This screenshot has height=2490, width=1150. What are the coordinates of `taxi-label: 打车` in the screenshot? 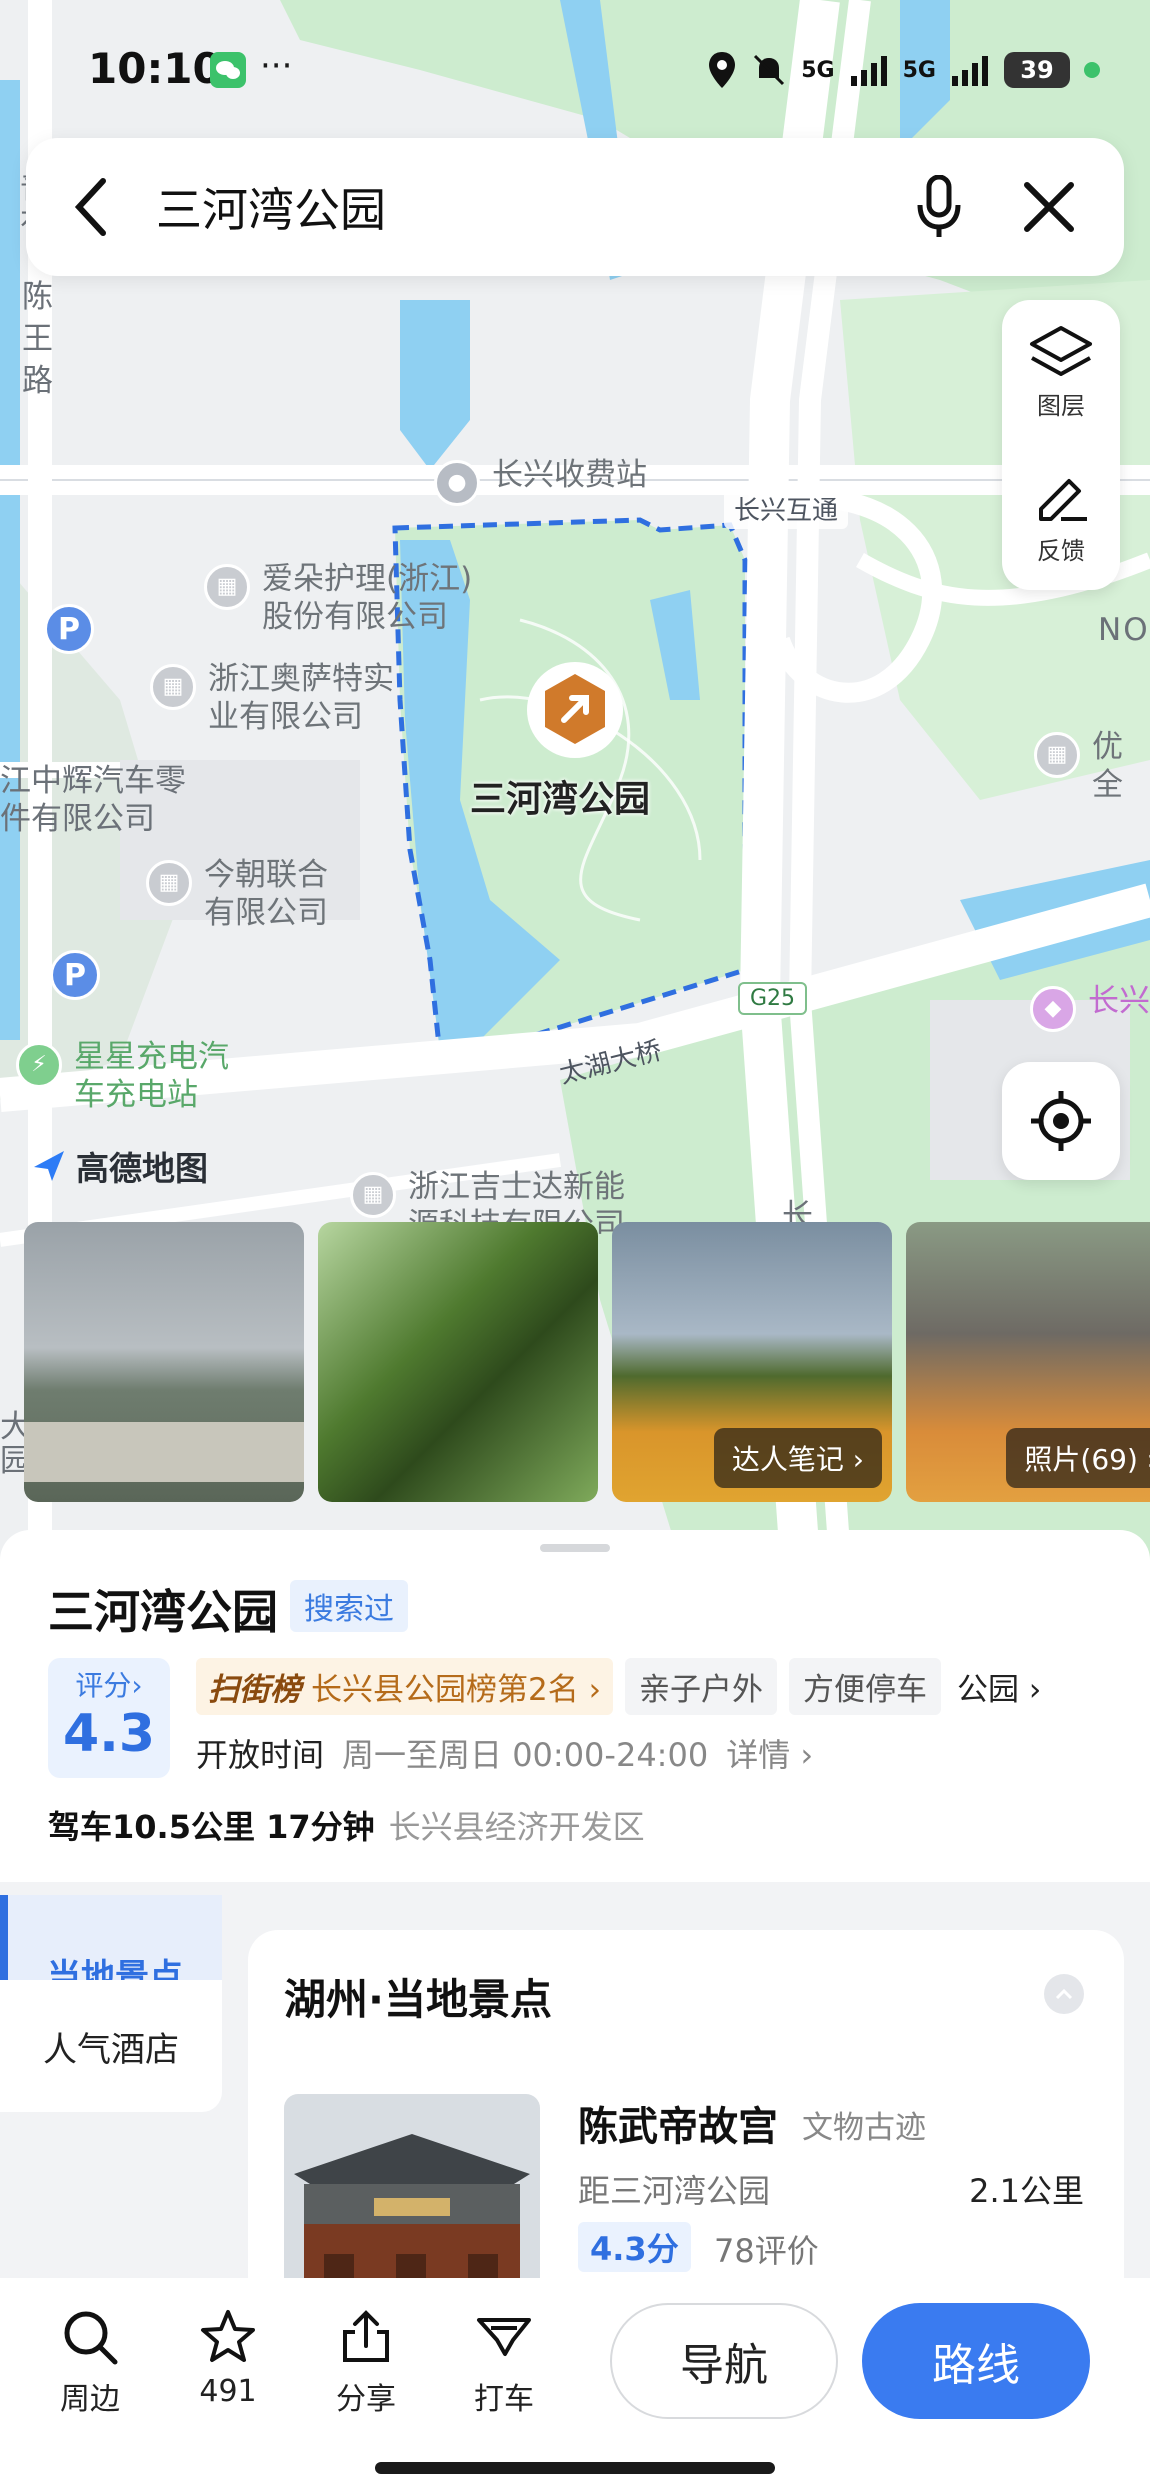 It's located at (504, 2399).